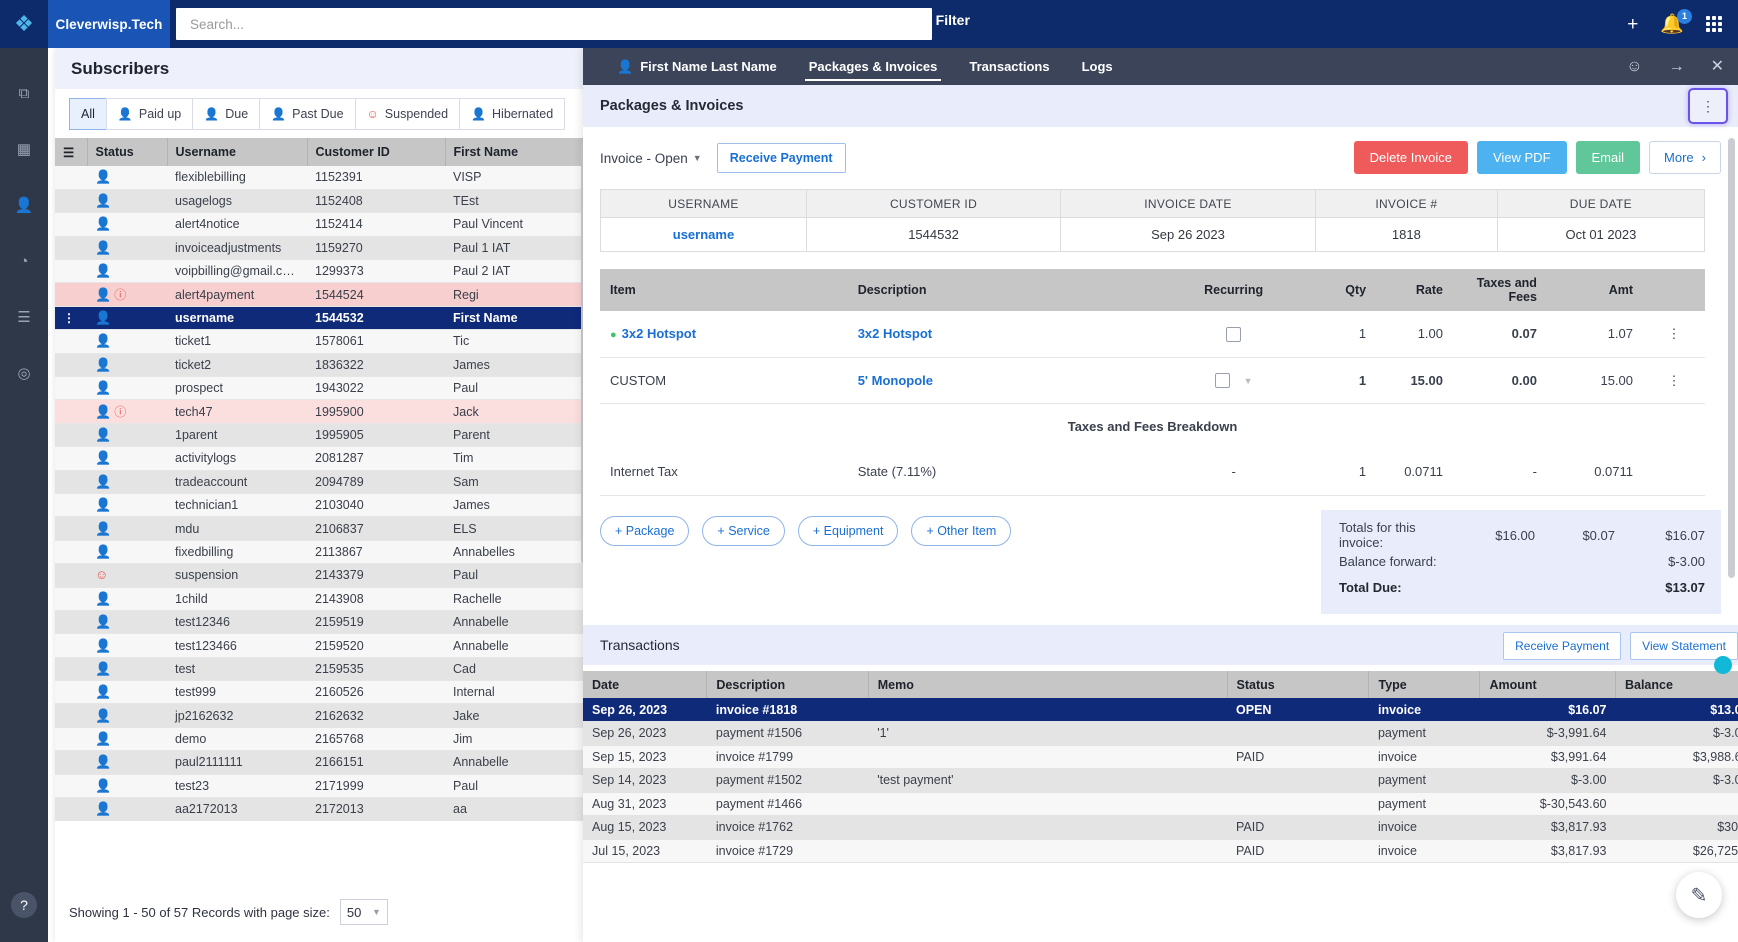 This screenshot has width=1738, height=942. I want to click on table-row: 👤 voipbilling@gmail.co… 1299373 Paul 2 IAT, so click(322, 271).